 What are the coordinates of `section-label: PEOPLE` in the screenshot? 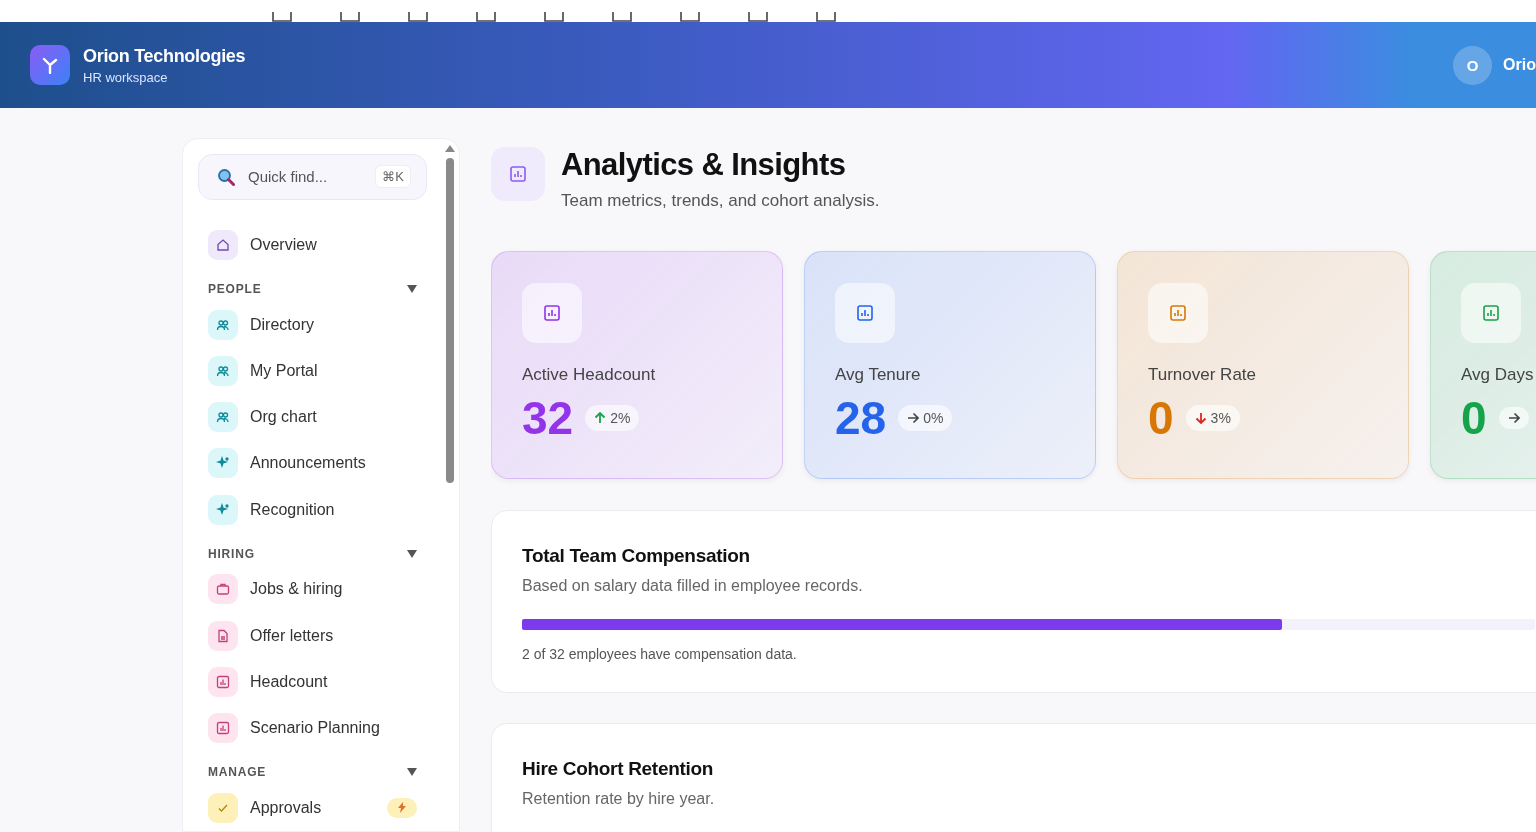 It's located at (235, 288).